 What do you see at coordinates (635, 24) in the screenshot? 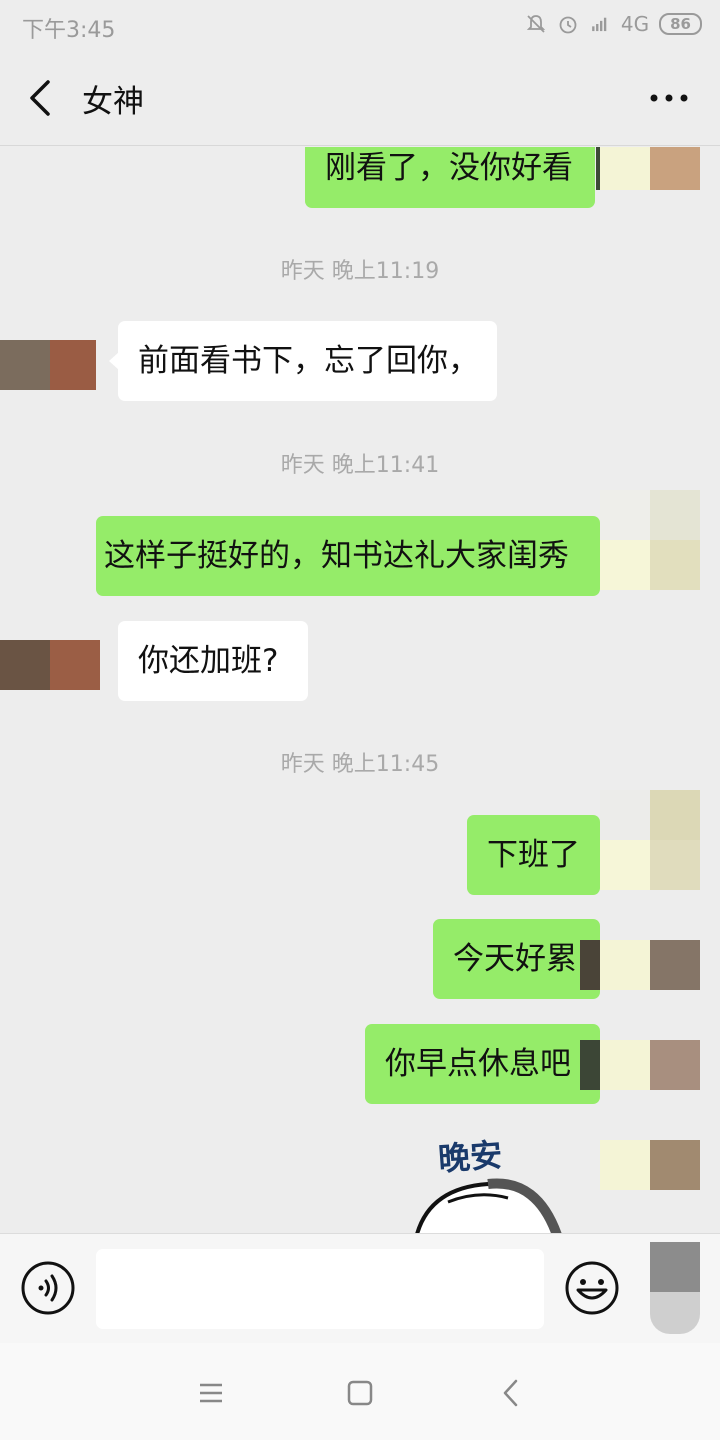
I see `network-type: 4G` at bounding box center [635, 24].